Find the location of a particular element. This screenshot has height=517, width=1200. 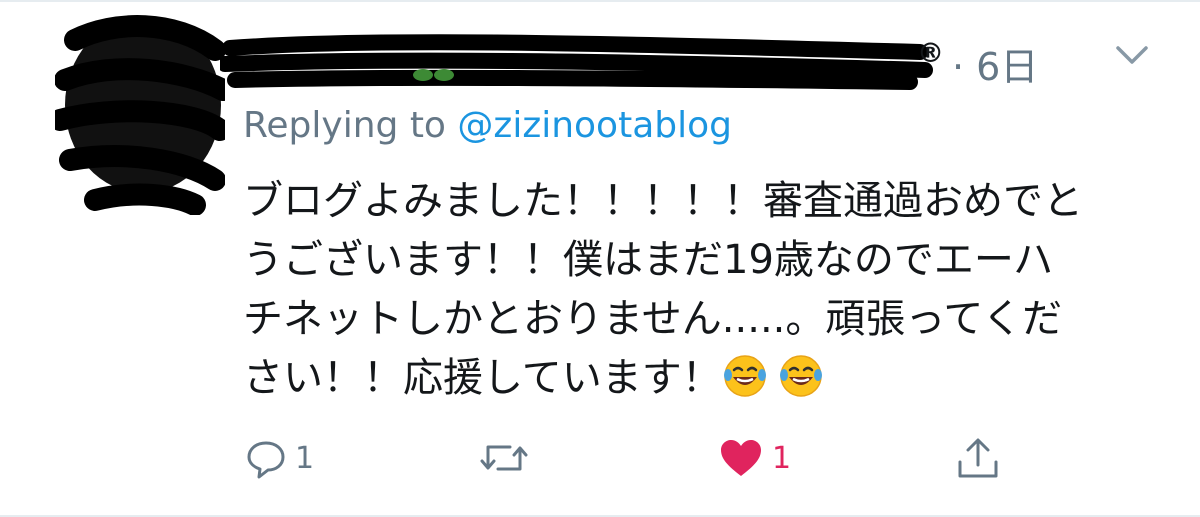

tweet-timestamp: · 6日 is located at coordinates (995, 63).